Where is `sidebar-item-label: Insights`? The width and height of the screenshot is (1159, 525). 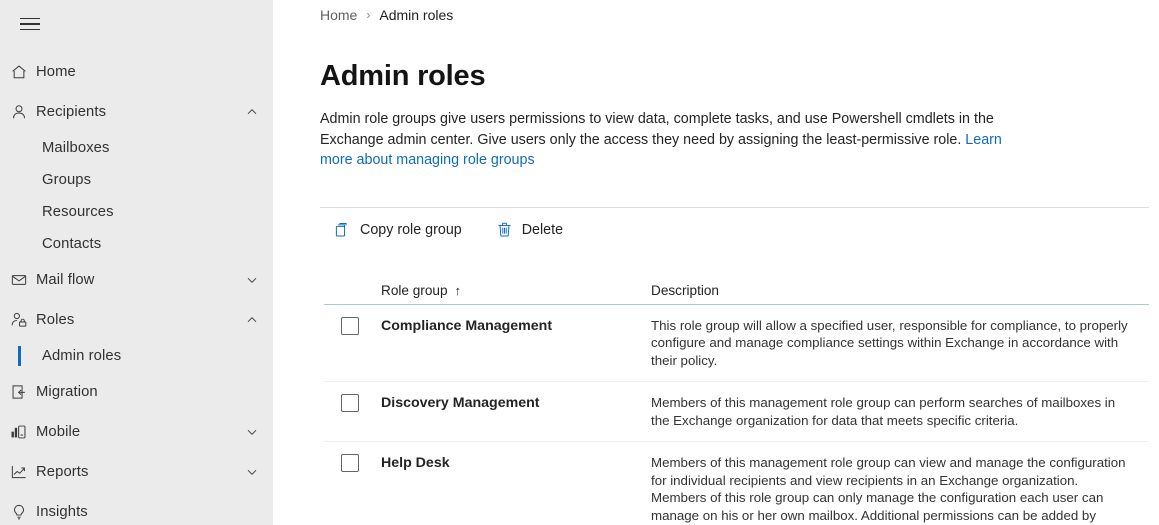
sidebar-item-label: Insights is located at coordinates (62, 512).